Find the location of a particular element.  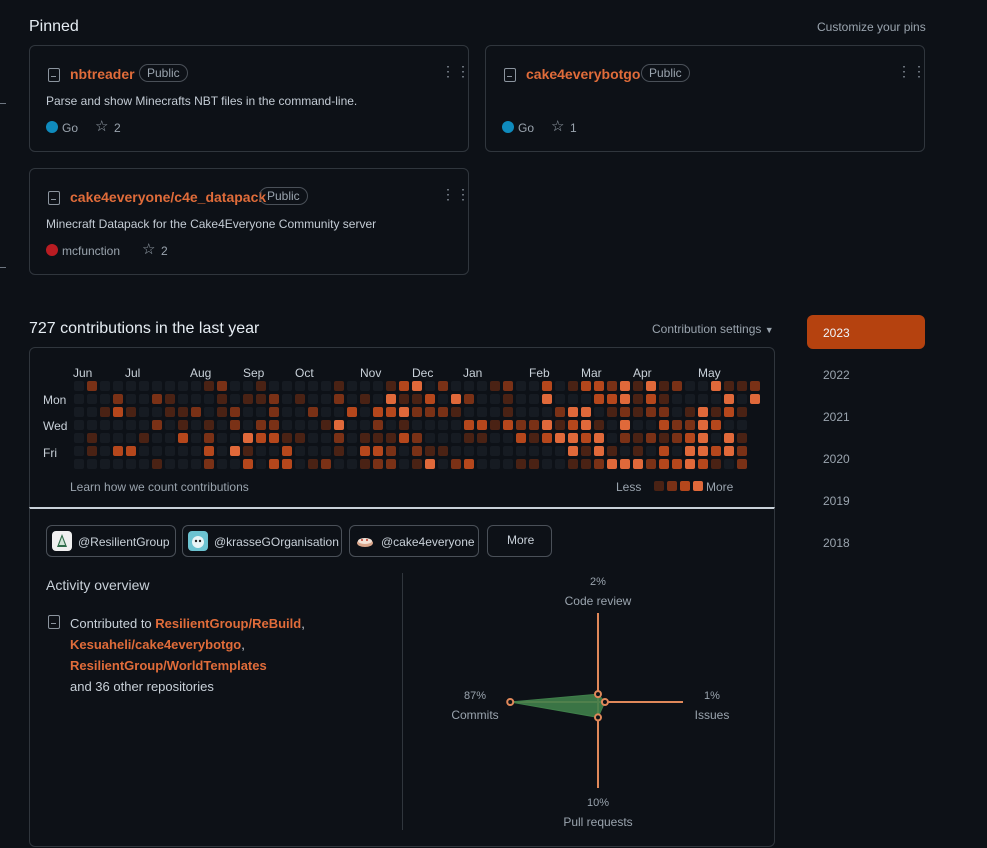

customize-pins-link: Customize your pins is located at coordinates (871, 27).